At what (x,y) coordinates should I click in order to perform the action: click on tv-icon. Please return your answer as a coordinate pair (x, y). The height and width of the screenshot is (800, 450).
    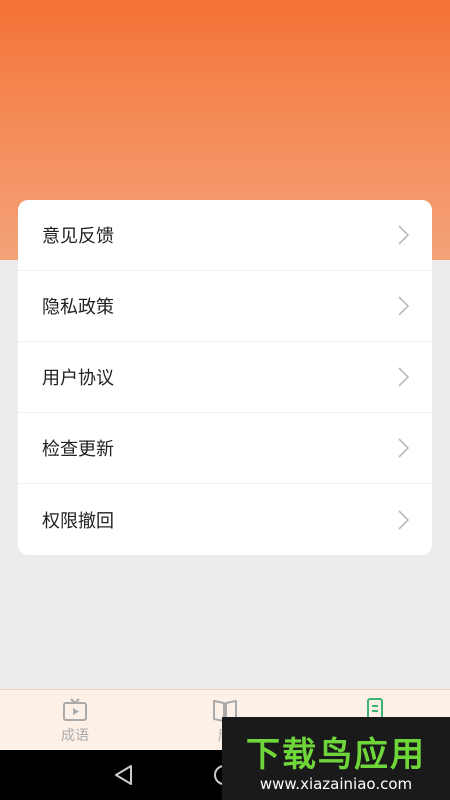
    Looking at the image, I should click on (75, 709).